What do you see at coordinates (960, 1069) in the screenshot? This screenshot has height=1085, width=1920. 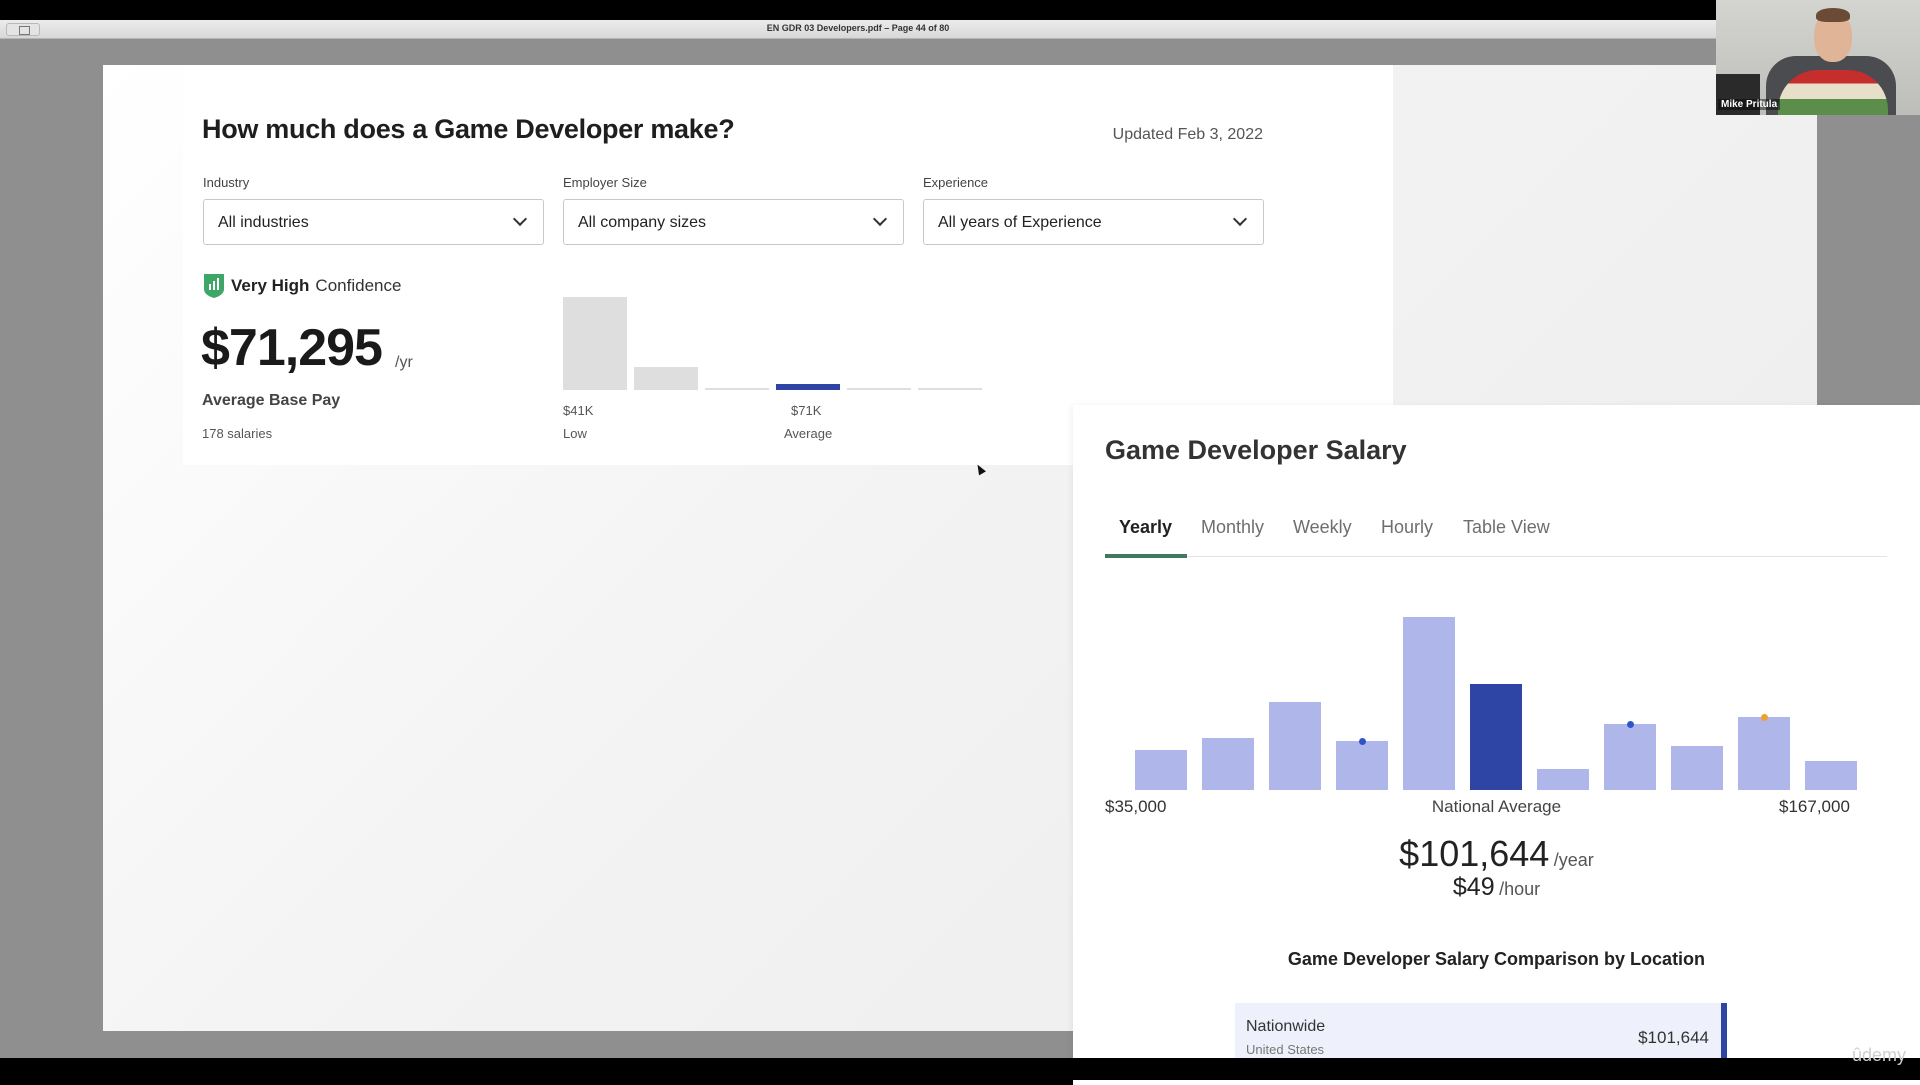 I see `bottom-black-bar` at bounding box center [960, 1069].